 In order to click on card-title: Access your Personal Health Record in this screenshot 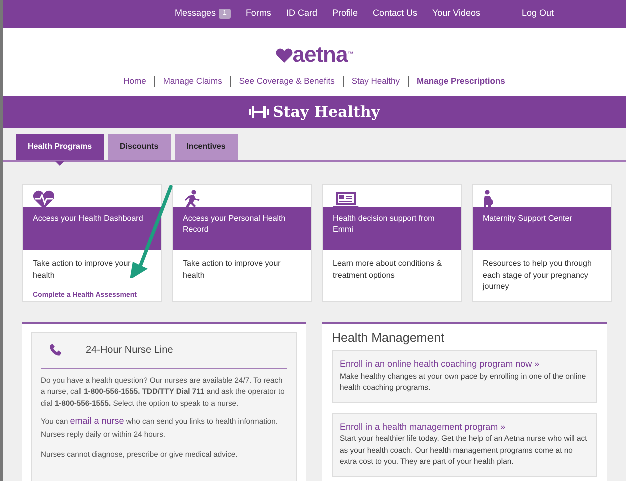, I will do `click(242, 228)`.